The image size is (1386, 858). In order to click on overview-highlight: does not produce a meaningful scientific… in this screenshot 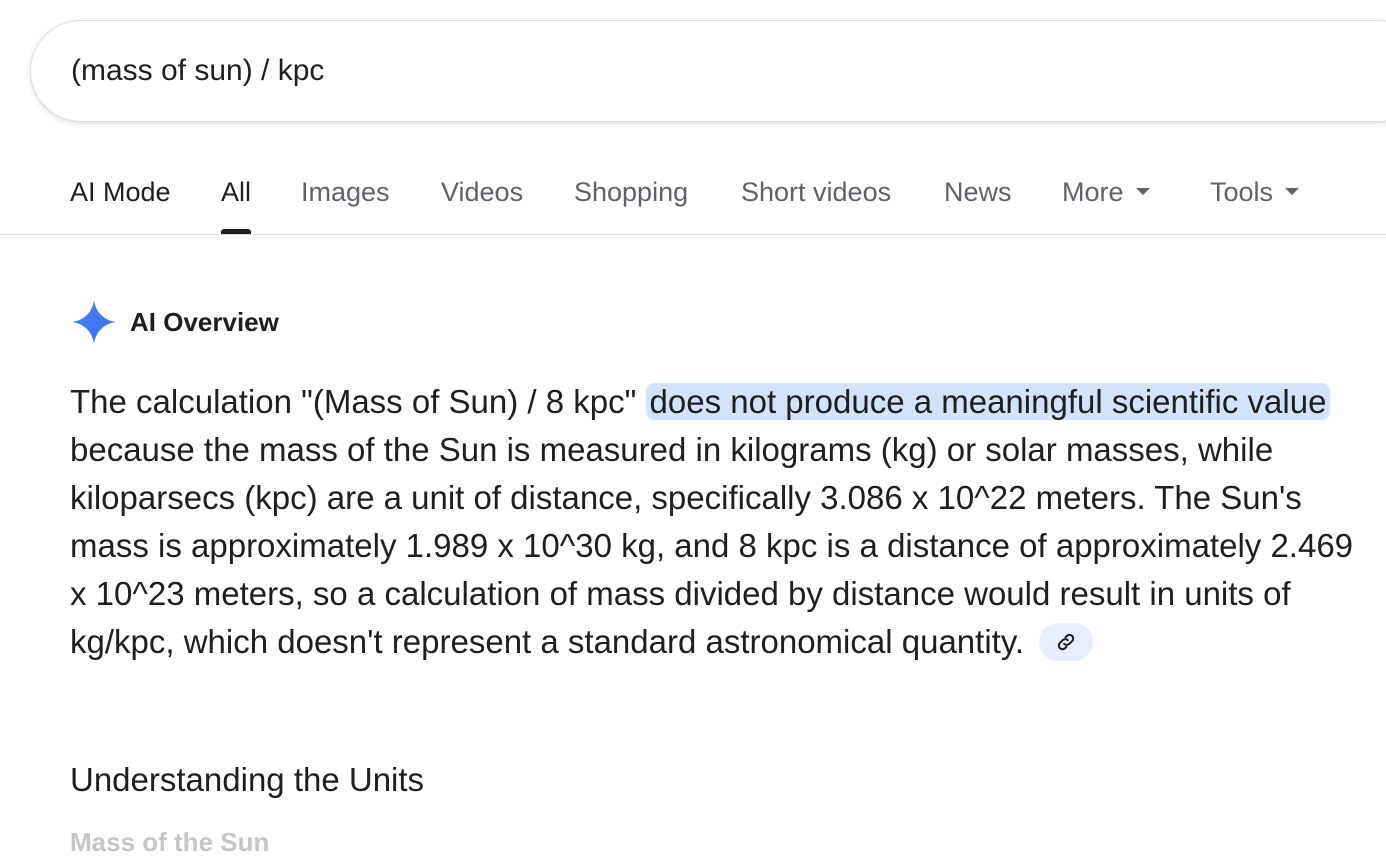, I will do `click(988, 401)`.